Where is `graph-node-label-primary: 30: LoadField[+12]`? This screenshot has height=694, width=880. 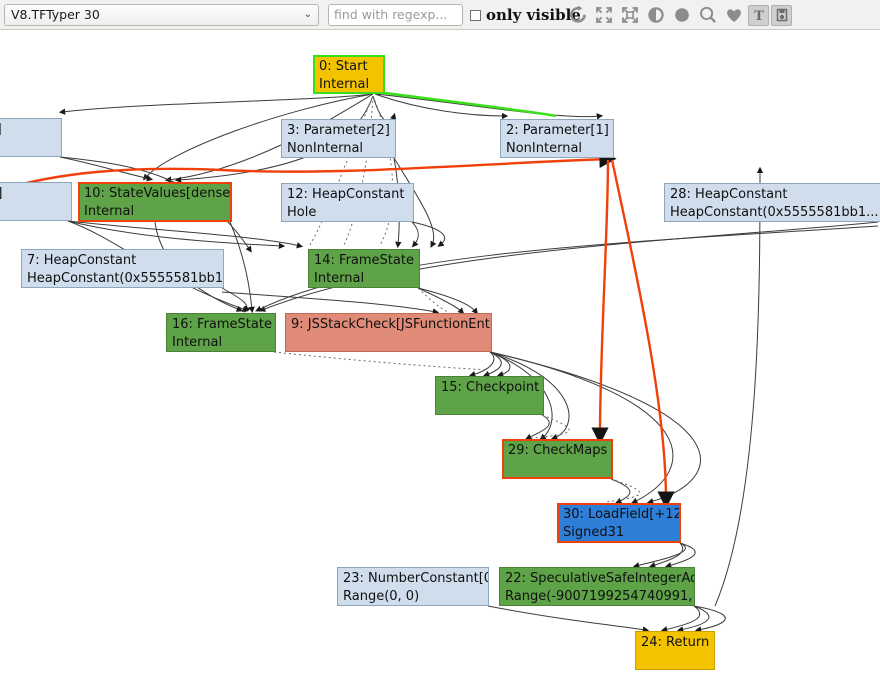 graph-node-label-primary: 30: LoadField[+12] is located at coordinates (622, 514).